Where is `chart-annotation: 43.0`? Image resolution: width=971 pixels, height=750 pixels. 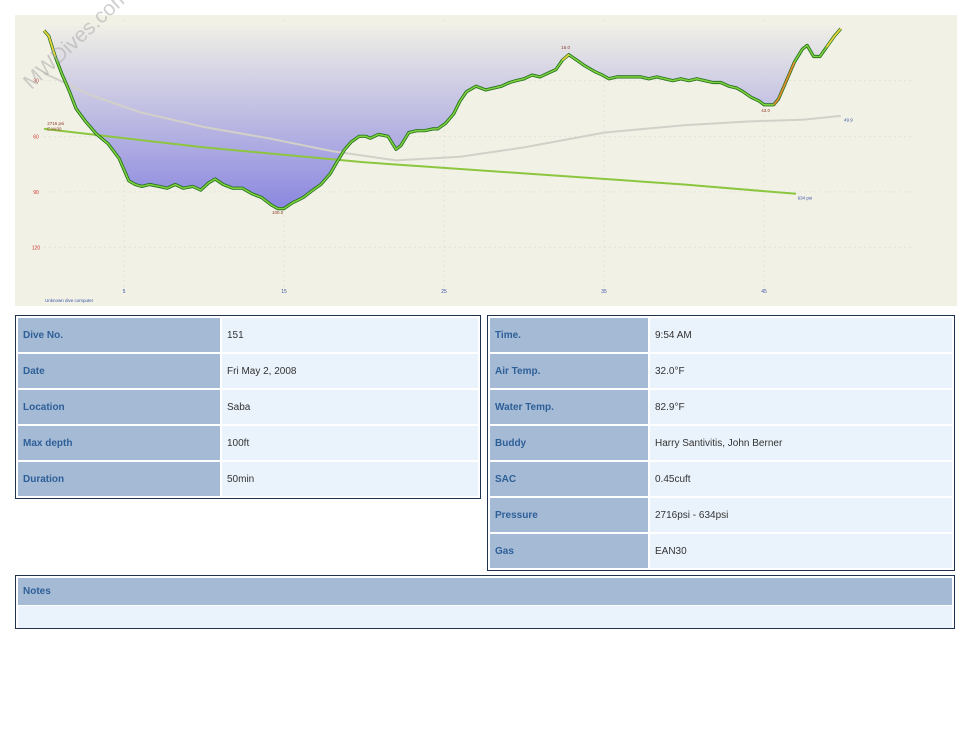
chart-annotation: 43.0 is located at coordinates (765, 110).